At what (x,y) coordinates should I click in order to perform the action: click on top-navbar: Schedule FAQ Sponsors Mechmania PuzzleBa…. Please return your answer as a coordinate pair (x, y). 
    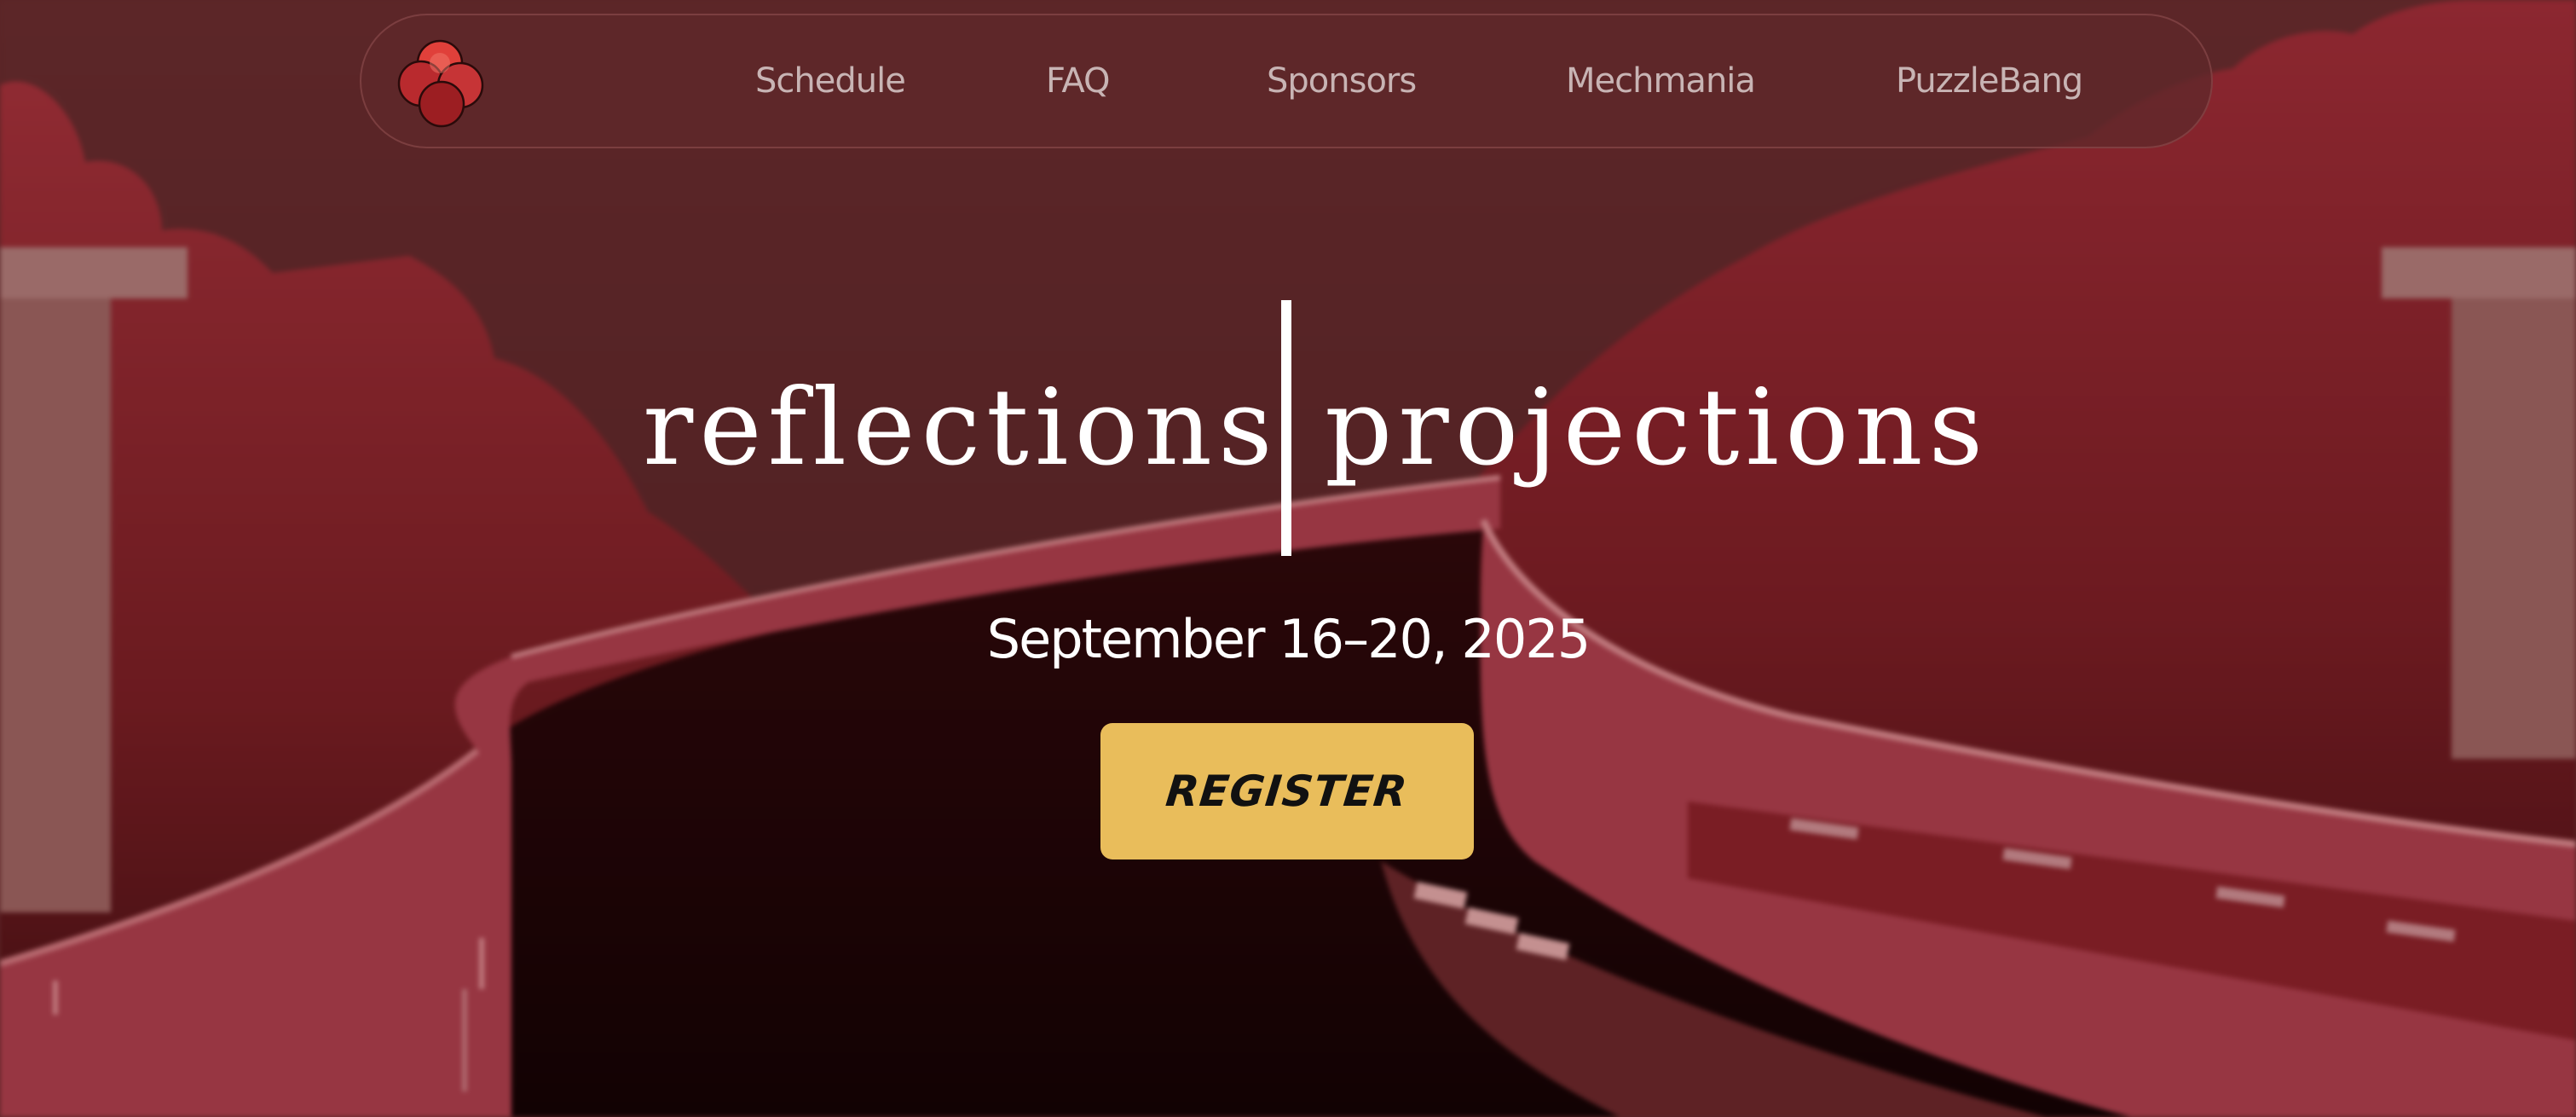
    Looking at the image, I should click on (1286, 81).